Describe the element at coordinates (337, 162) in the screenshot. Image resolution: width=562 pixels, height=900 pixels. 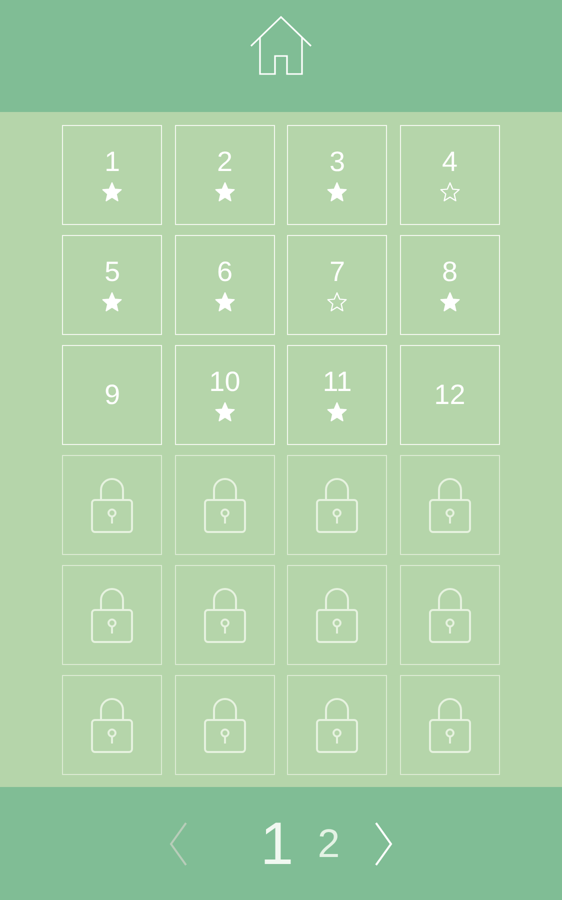
I see `level-number: 3` at that location.